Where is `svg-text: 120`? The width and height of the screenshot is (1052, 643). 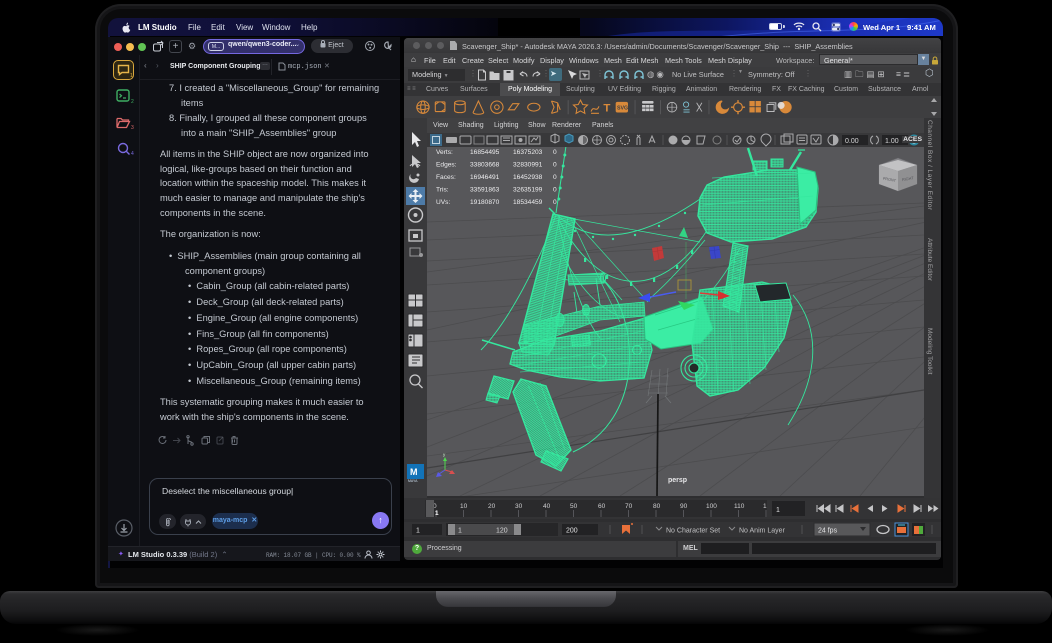 svg-text: 120 is located at coordinates (502, 531).